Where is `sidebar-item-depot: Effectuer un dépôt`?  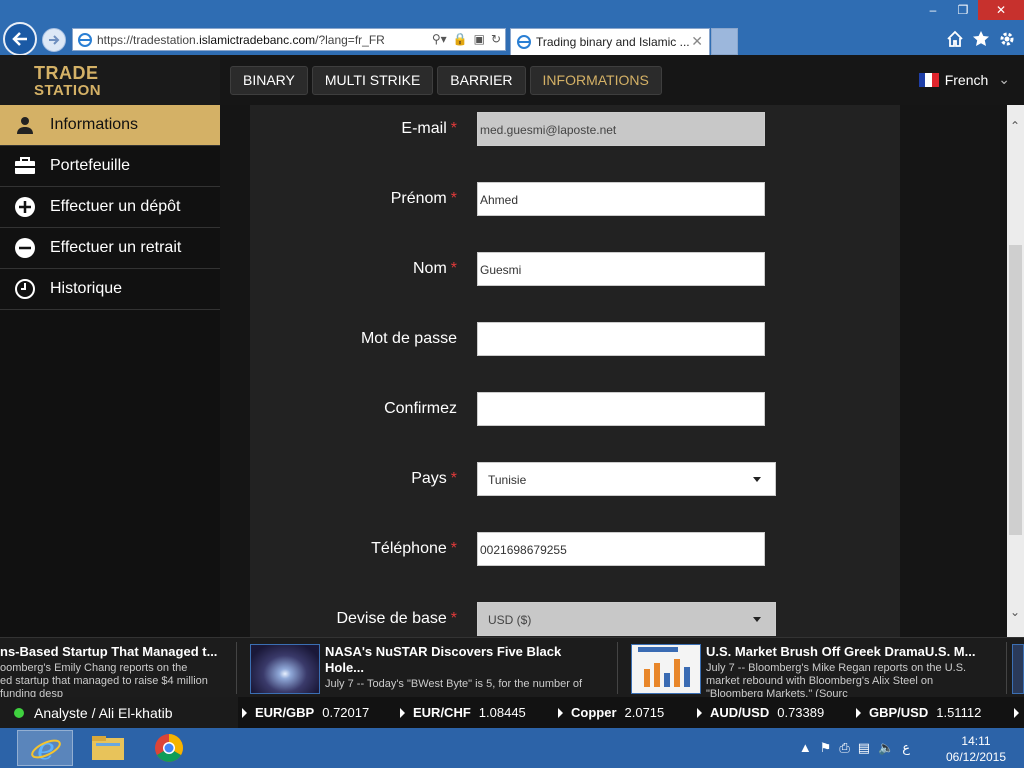 sidebar-item-depot: Effectuer un dépôt is located at coordinates (110, 207).